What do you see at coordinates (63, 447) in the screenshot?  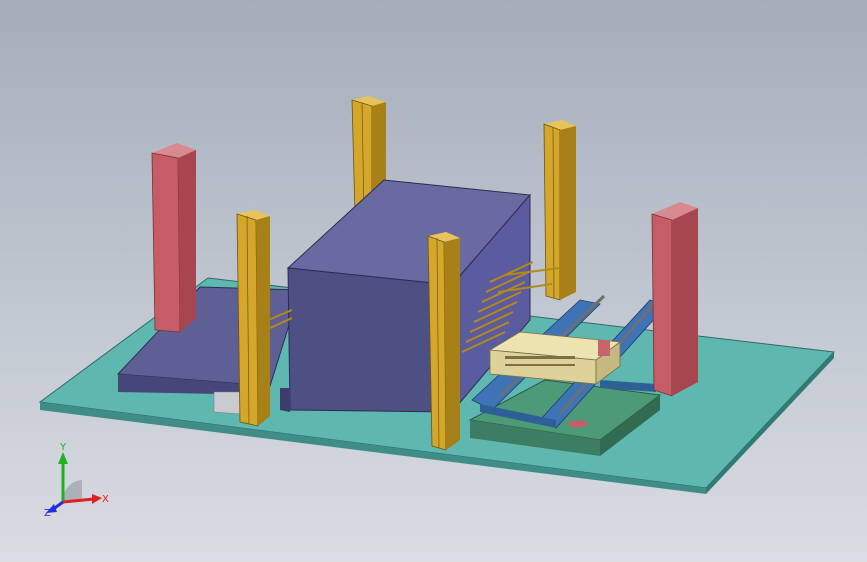 I see `y-axis-label: Y` at bounding box center [63, 447].